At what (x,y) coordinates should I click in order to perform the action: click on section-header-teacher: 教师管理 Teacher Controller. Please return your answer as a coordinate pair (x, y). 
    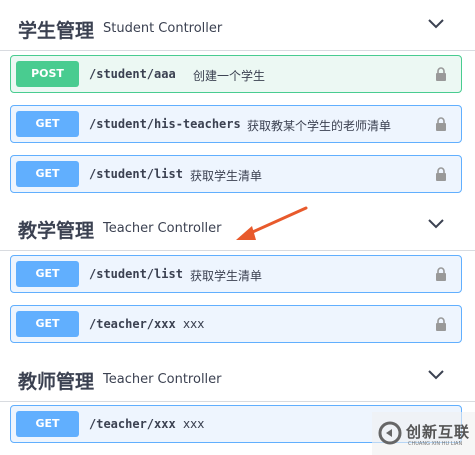
    Looking at the image, I should click on (237, 378).